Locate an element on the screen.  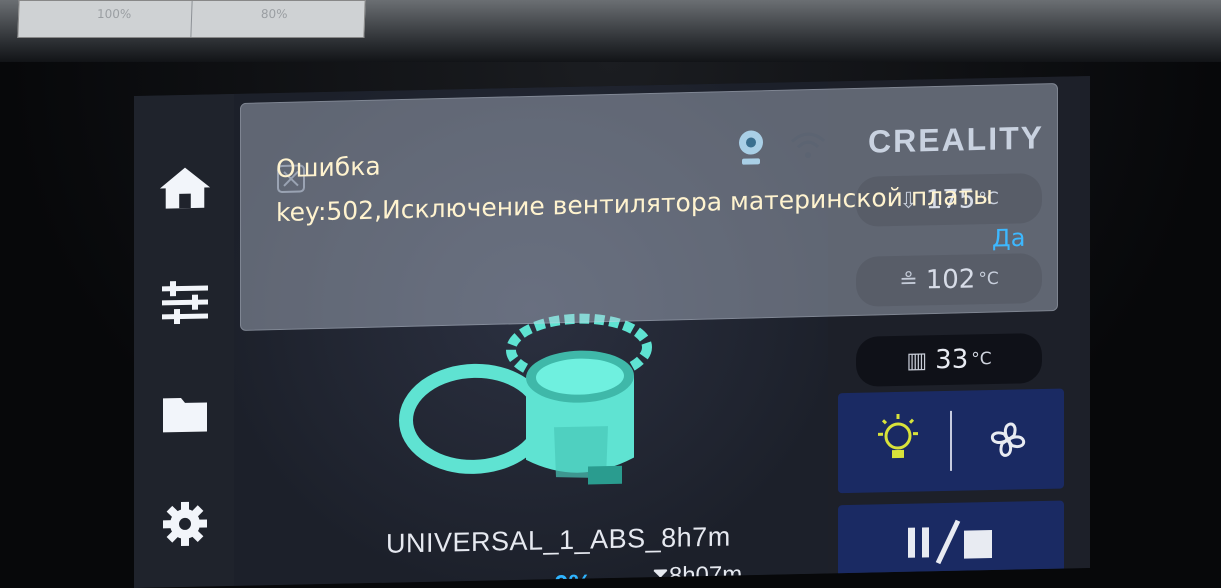
brand-logo: CREALITY is located at coordinates (956, 139).